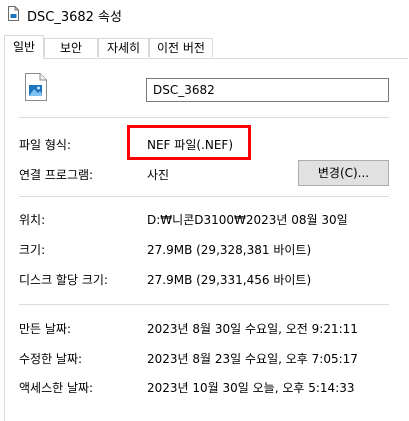  I want to click on tab-previous-versions: 이전 버전, so click(181, 47).